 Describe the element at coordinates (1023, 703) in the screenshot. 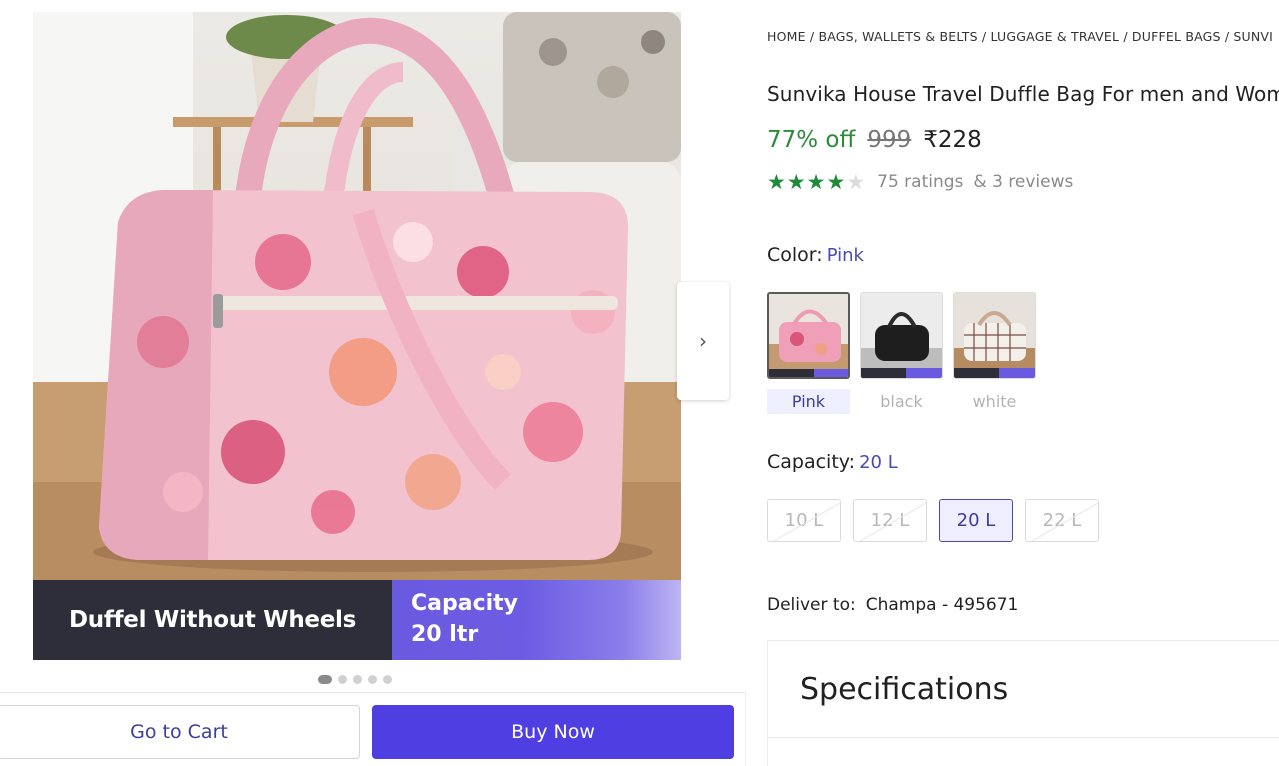

I see `specifications-card: Specifications` at that location.